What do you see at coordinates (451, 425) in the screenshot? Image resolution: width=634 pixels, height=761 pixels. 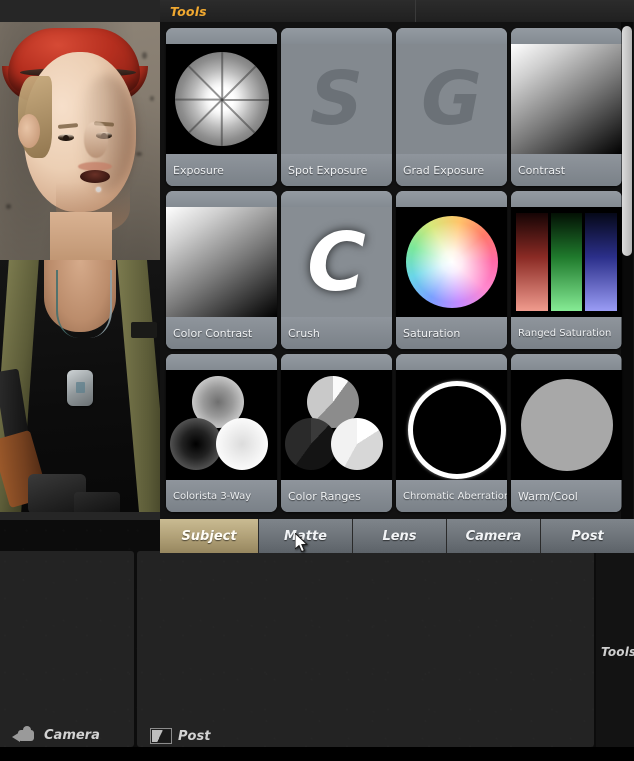 I see `white-ring-icon` at bounding box center [451, 425].